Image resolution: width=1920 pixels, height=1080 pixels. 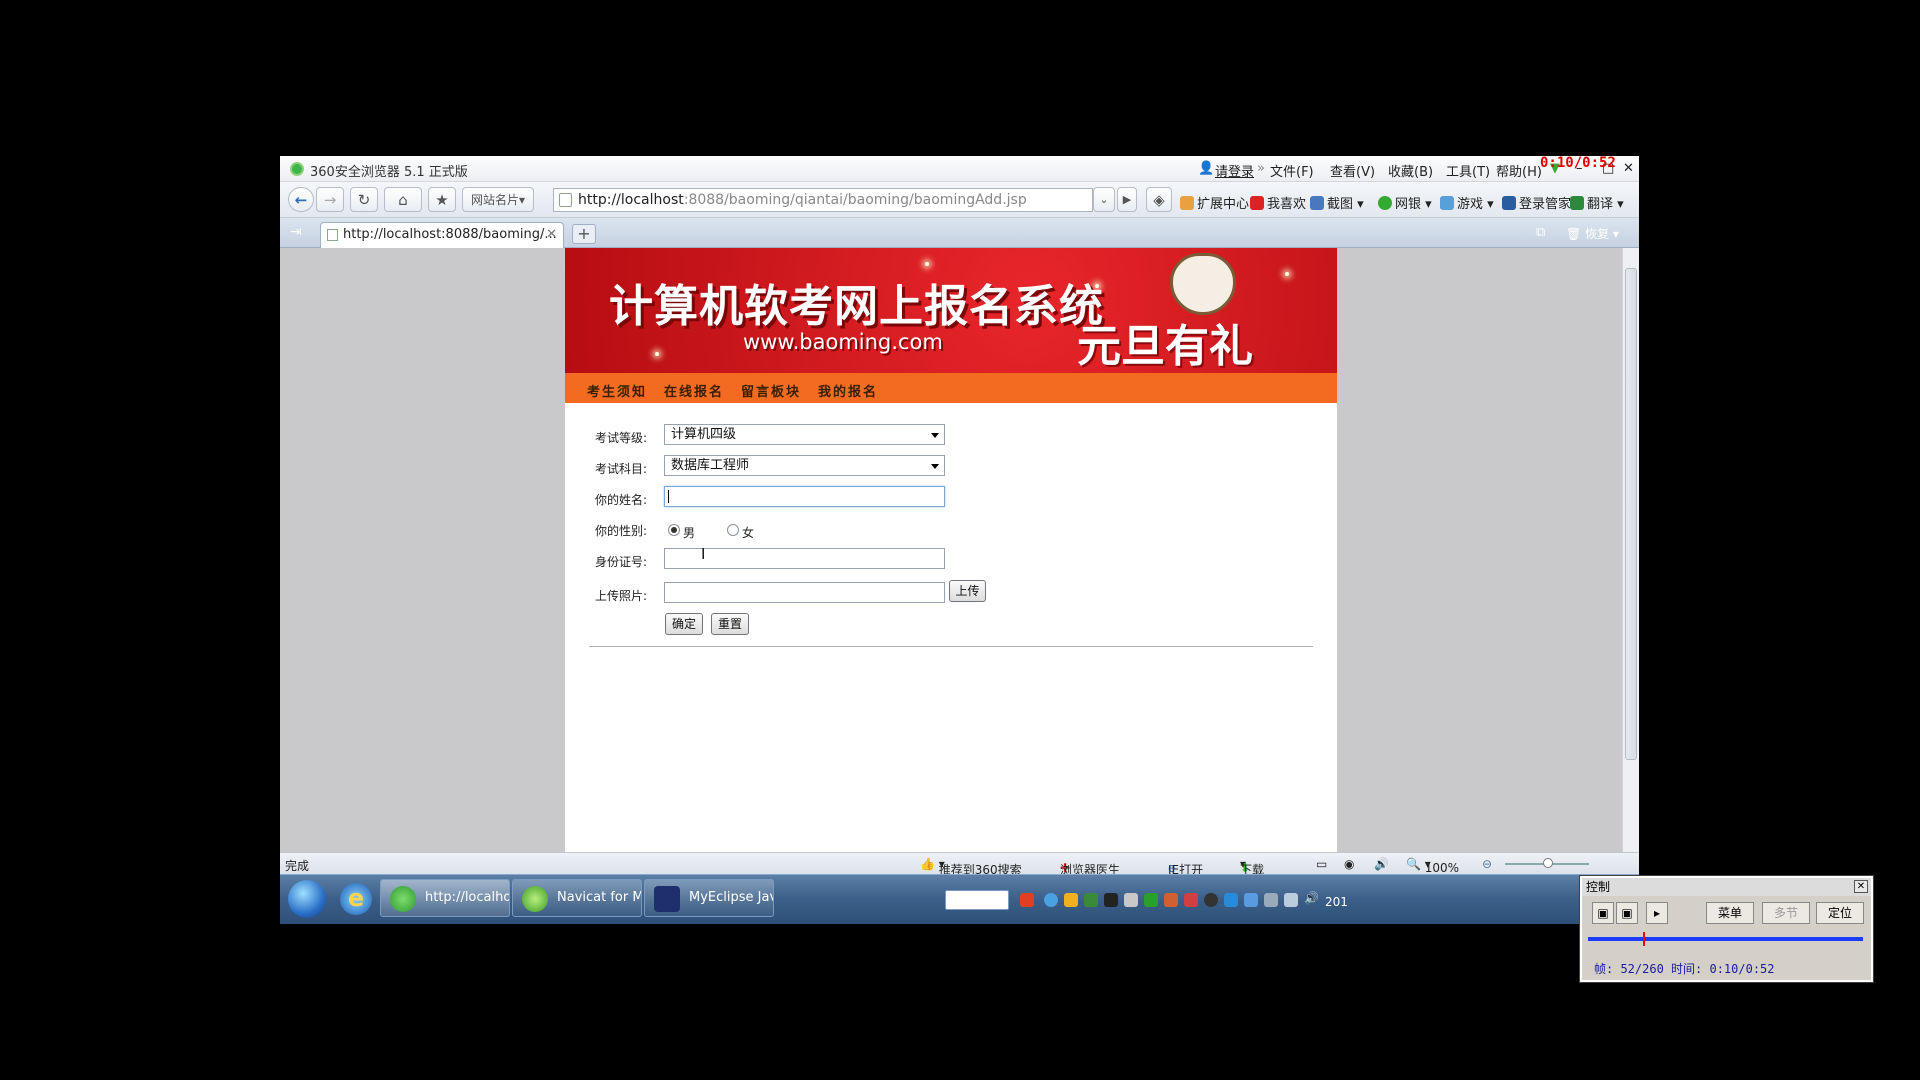 I want to click on site-nav: 考生须知 在线报名 留言板块 我的报名, so click(x=951, y=388).